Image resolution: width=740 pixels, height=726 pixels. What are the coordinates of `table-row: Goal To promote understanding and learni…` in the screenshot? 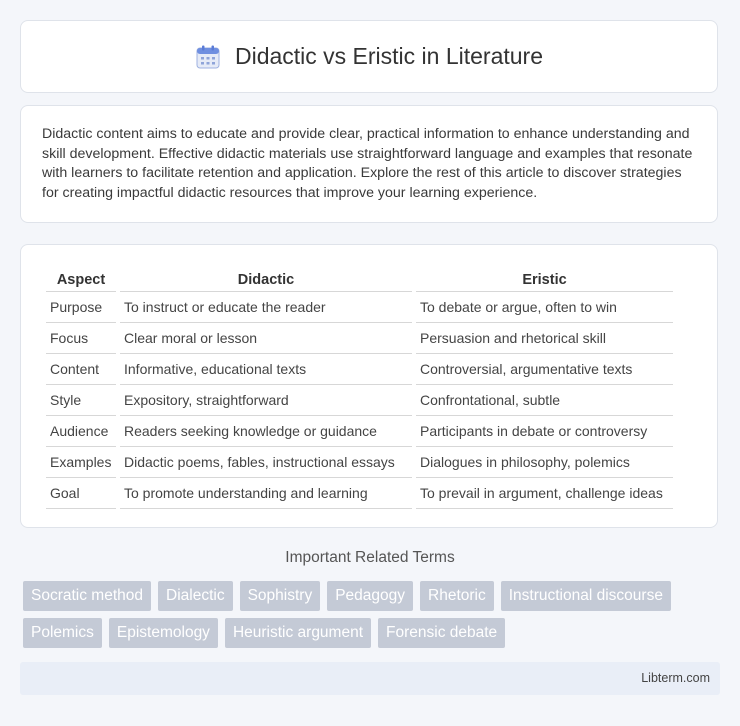 It's located at (359, 493).